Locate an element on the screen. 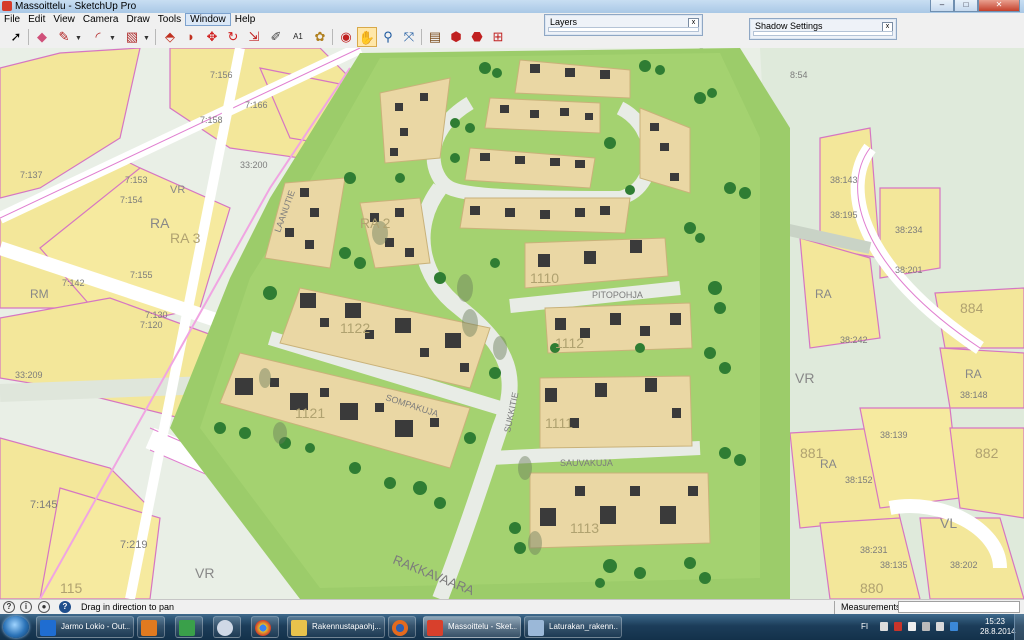 The width and height of the screenshot is (1024, 640). menu-edit: Edit is located at coordinates (36, 19).